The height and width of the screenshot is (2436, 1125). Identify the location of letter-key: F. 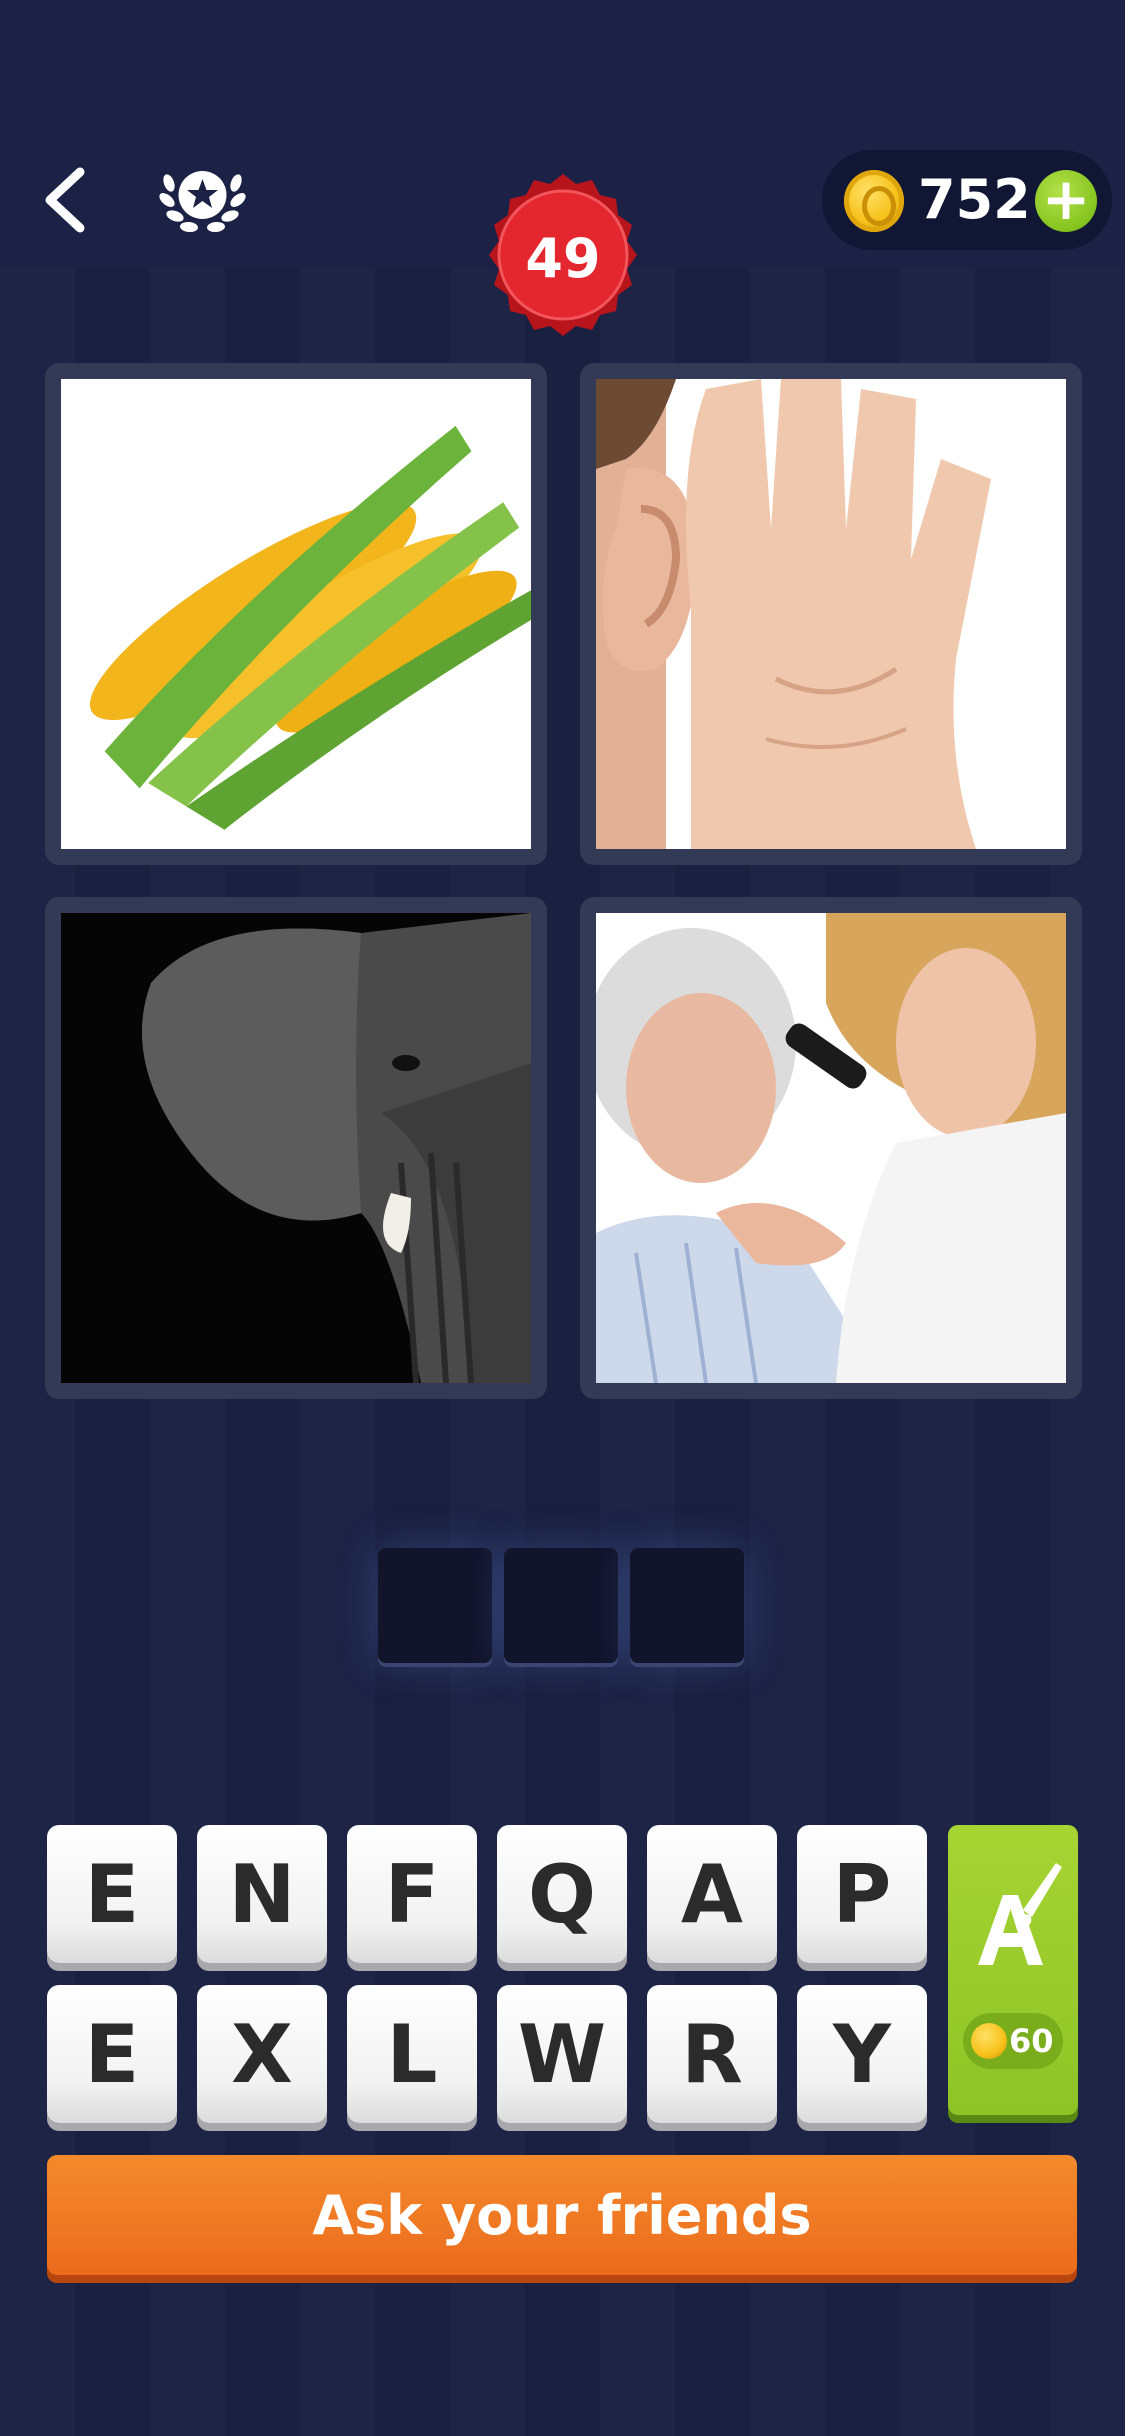
(412, 1894).